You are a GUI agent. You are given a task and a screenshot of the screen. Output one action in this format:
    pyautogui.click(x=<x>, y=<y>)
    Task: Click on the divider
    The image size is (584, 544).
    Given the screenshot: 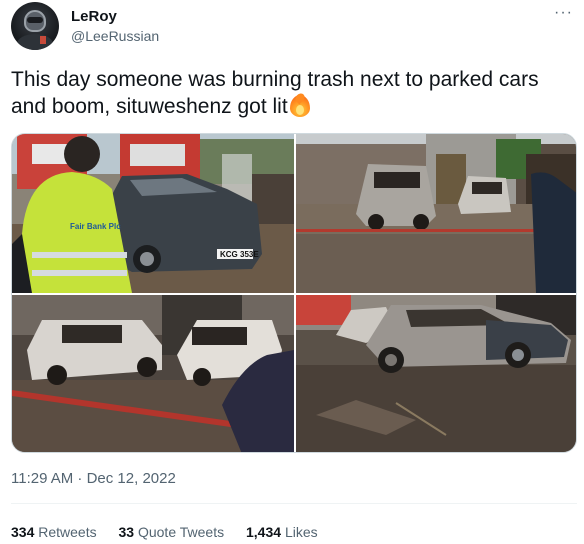 What is the action you would take?
    pyautogui.click(x=294, y=503)
    